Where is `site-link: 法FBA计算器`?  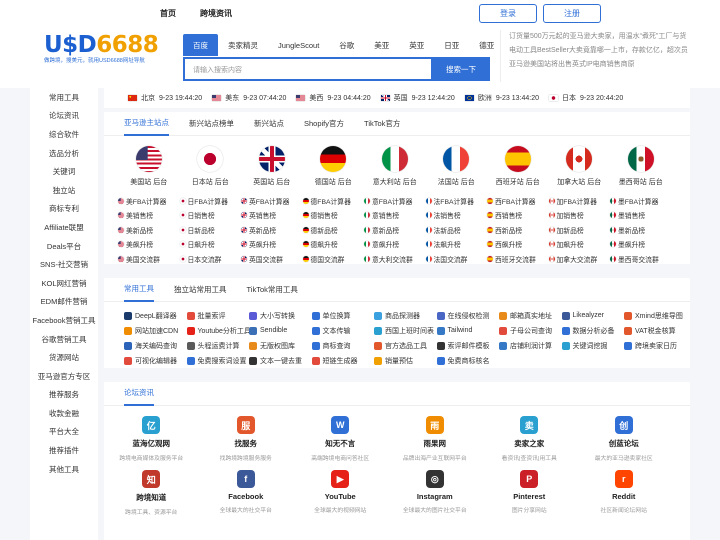
site-link: 法FBA计算器 is located at coordinates (456, 200).